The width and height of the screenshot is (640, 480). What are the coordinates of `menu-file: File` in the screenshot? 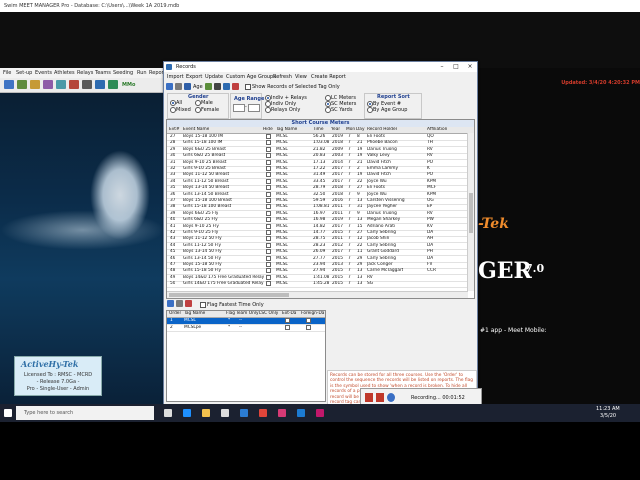 It's located at (7, 73).